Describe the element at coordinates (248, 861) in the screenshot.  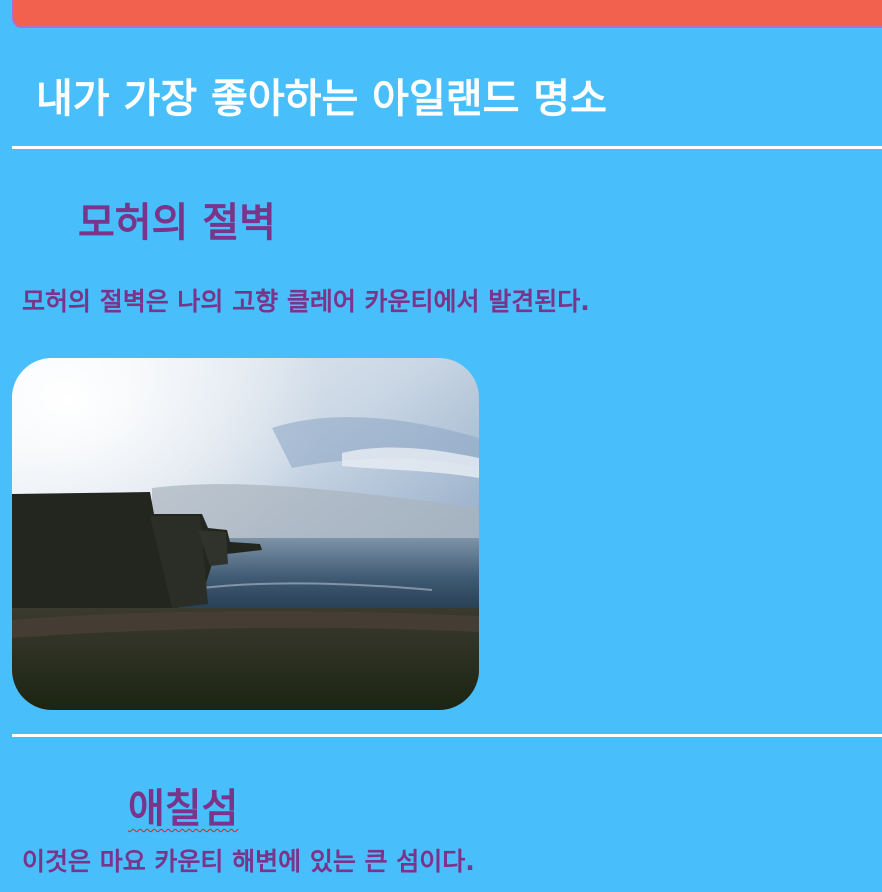
I see `section-text-achill: 이것은 마요 카운티 해변에 있는 큰 섬이다.` at that location.